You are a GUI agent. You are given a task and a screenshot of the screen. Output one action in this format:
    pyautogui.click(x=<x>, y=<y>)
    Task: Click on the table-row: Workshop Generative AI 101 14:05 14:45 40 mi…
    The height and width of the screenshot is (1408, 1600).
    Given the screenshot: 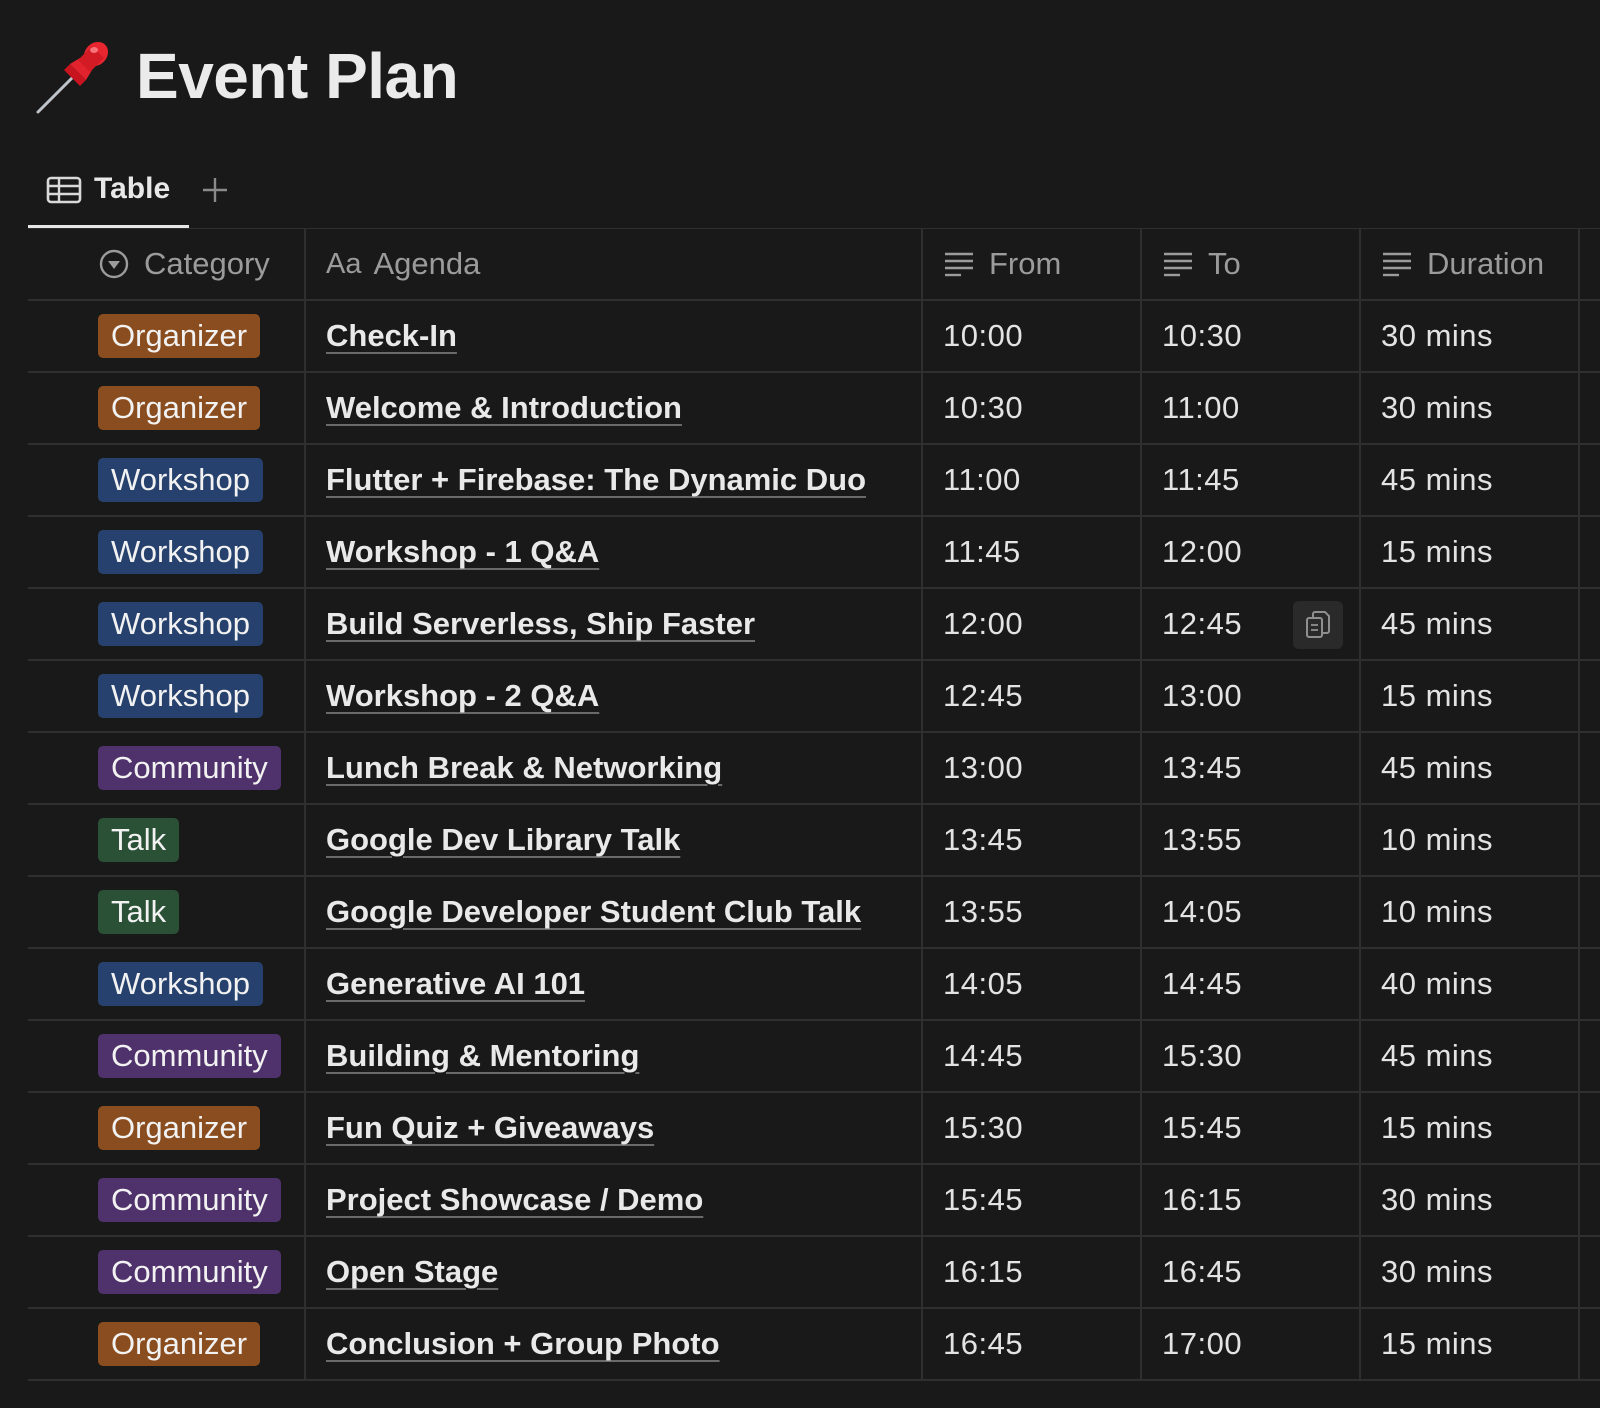 What is the action you would take?
    pyautogui.click(x=814, y=985)
    